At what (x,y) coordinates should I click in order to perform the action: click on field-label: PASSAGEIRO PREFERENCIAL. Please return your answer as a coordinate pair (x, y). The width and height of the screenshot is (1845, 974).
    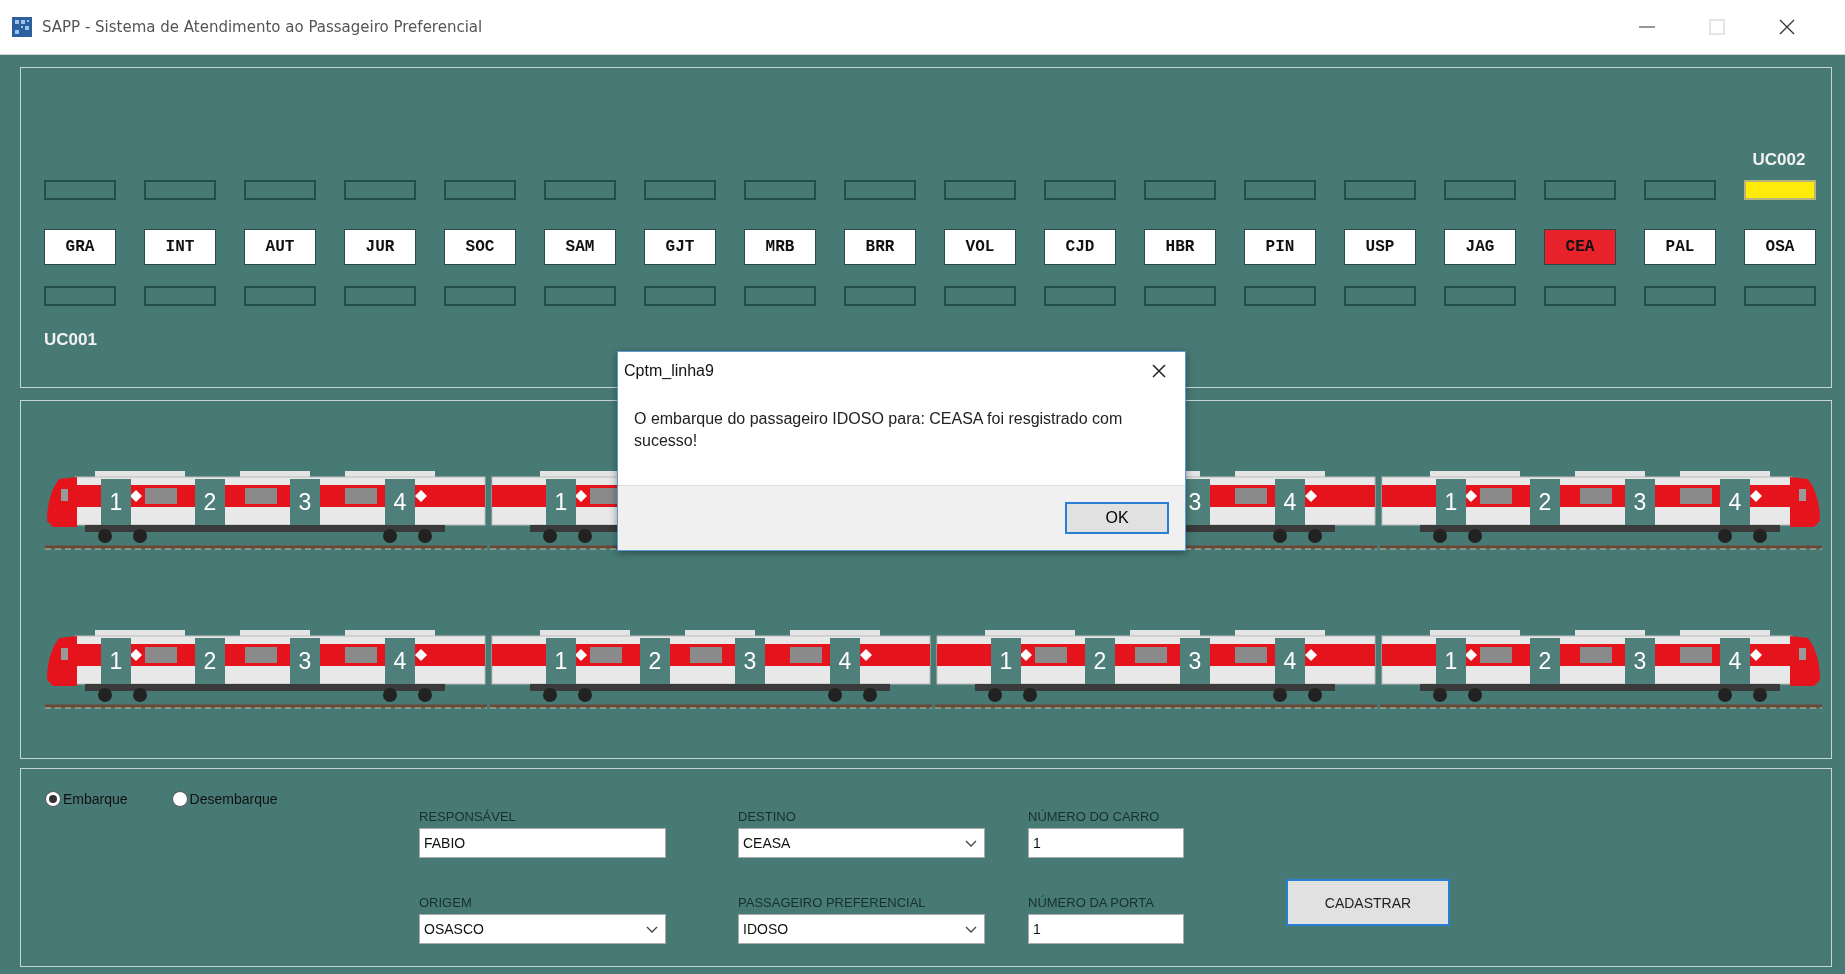
    Looking at the image, I should click on (832, 902).